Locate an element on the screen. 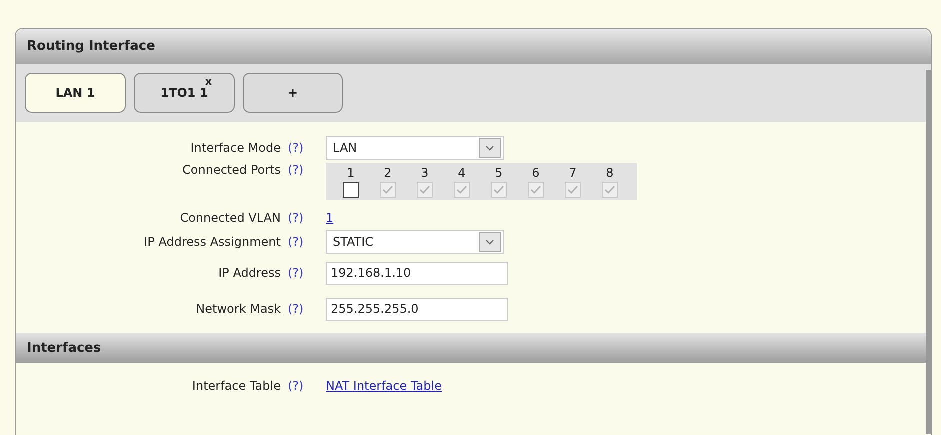 This screenshot has width=941, height=435. dropdown: LAN is located at coordinates (415, 148).